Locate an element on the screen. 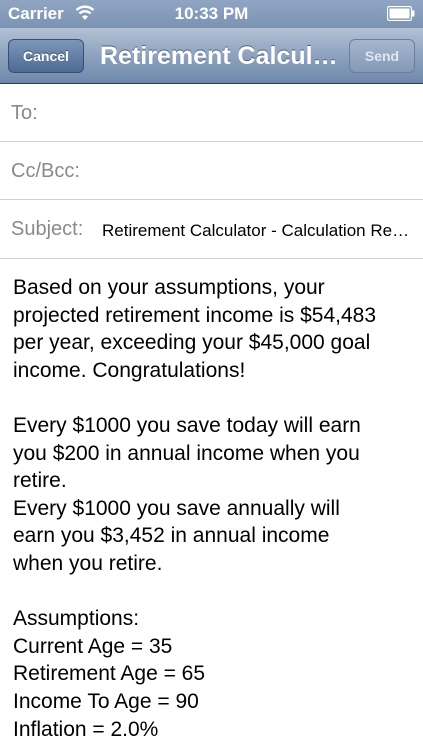 This screenshot has width=423, height=750. body-line: retire. is located at coordinates (40, 481).